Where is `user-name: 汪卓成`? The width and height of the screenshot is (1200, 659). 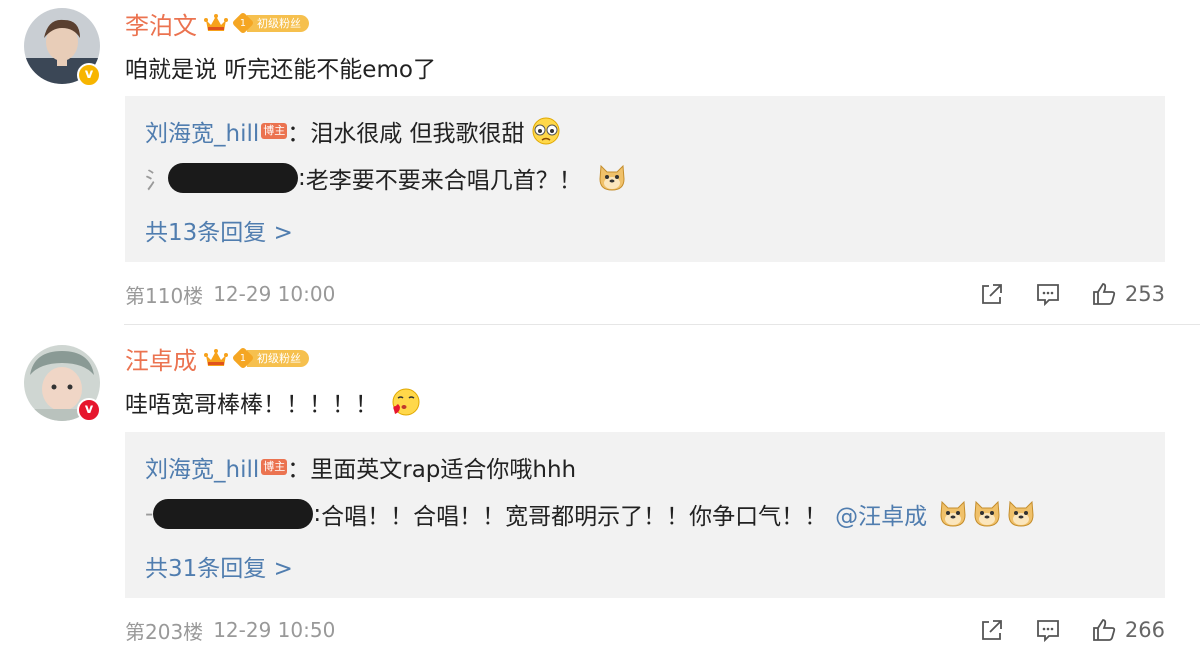
user-name: 汪卓成 is located at coordinates (161, 358).